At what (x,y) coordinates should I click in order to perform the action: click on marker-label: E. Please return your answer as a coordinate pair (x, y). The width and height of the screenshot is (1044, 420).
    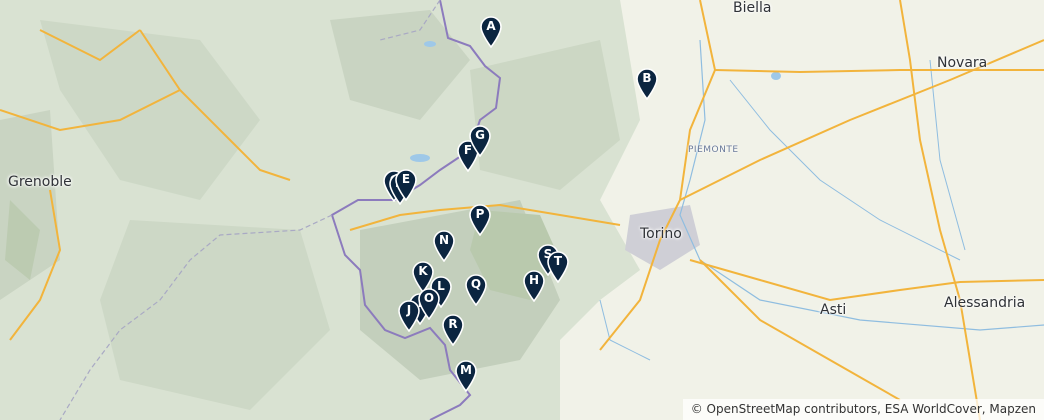
    Looking at the image, I should click on (406, 179).